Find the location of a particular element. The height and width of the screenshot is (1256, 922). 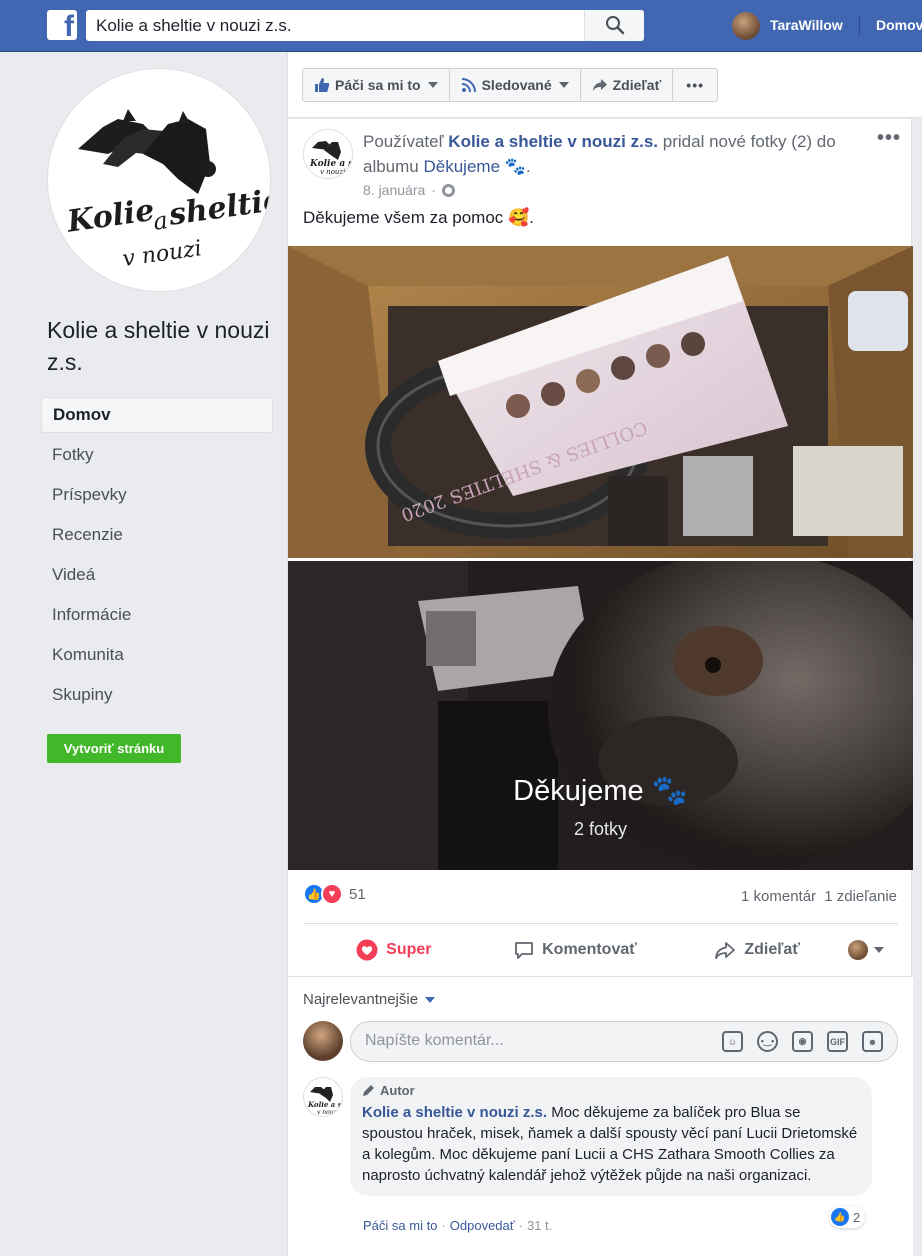

album-link: Děkujeme is located at coordinates (462, 166).